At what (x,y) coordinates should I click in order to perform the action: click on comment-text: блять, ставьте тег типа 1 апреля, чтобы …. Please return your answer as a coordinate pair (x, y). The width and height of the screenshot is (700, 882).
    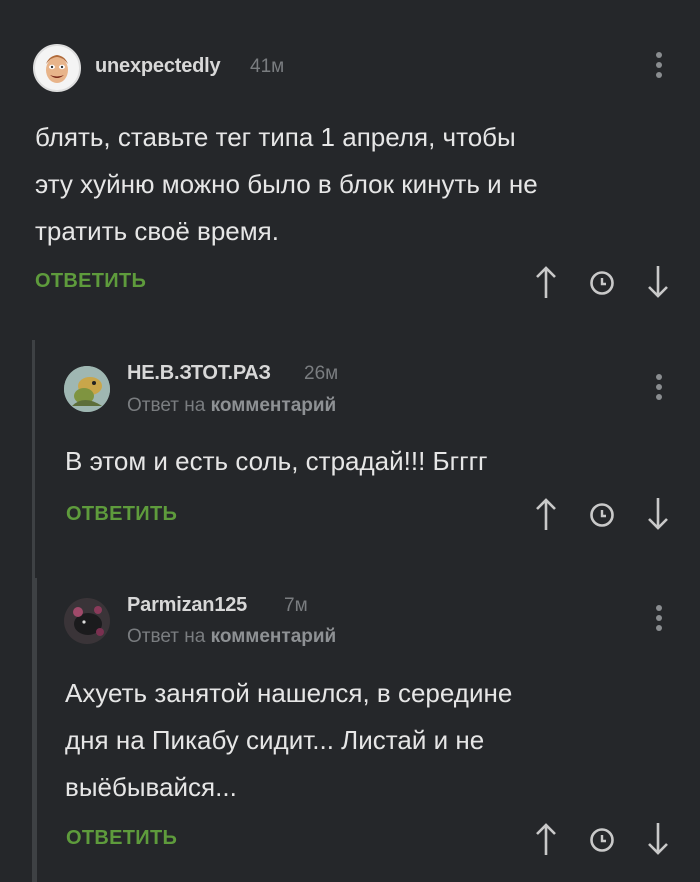
    Looking at the image, I should click on (286, 184).